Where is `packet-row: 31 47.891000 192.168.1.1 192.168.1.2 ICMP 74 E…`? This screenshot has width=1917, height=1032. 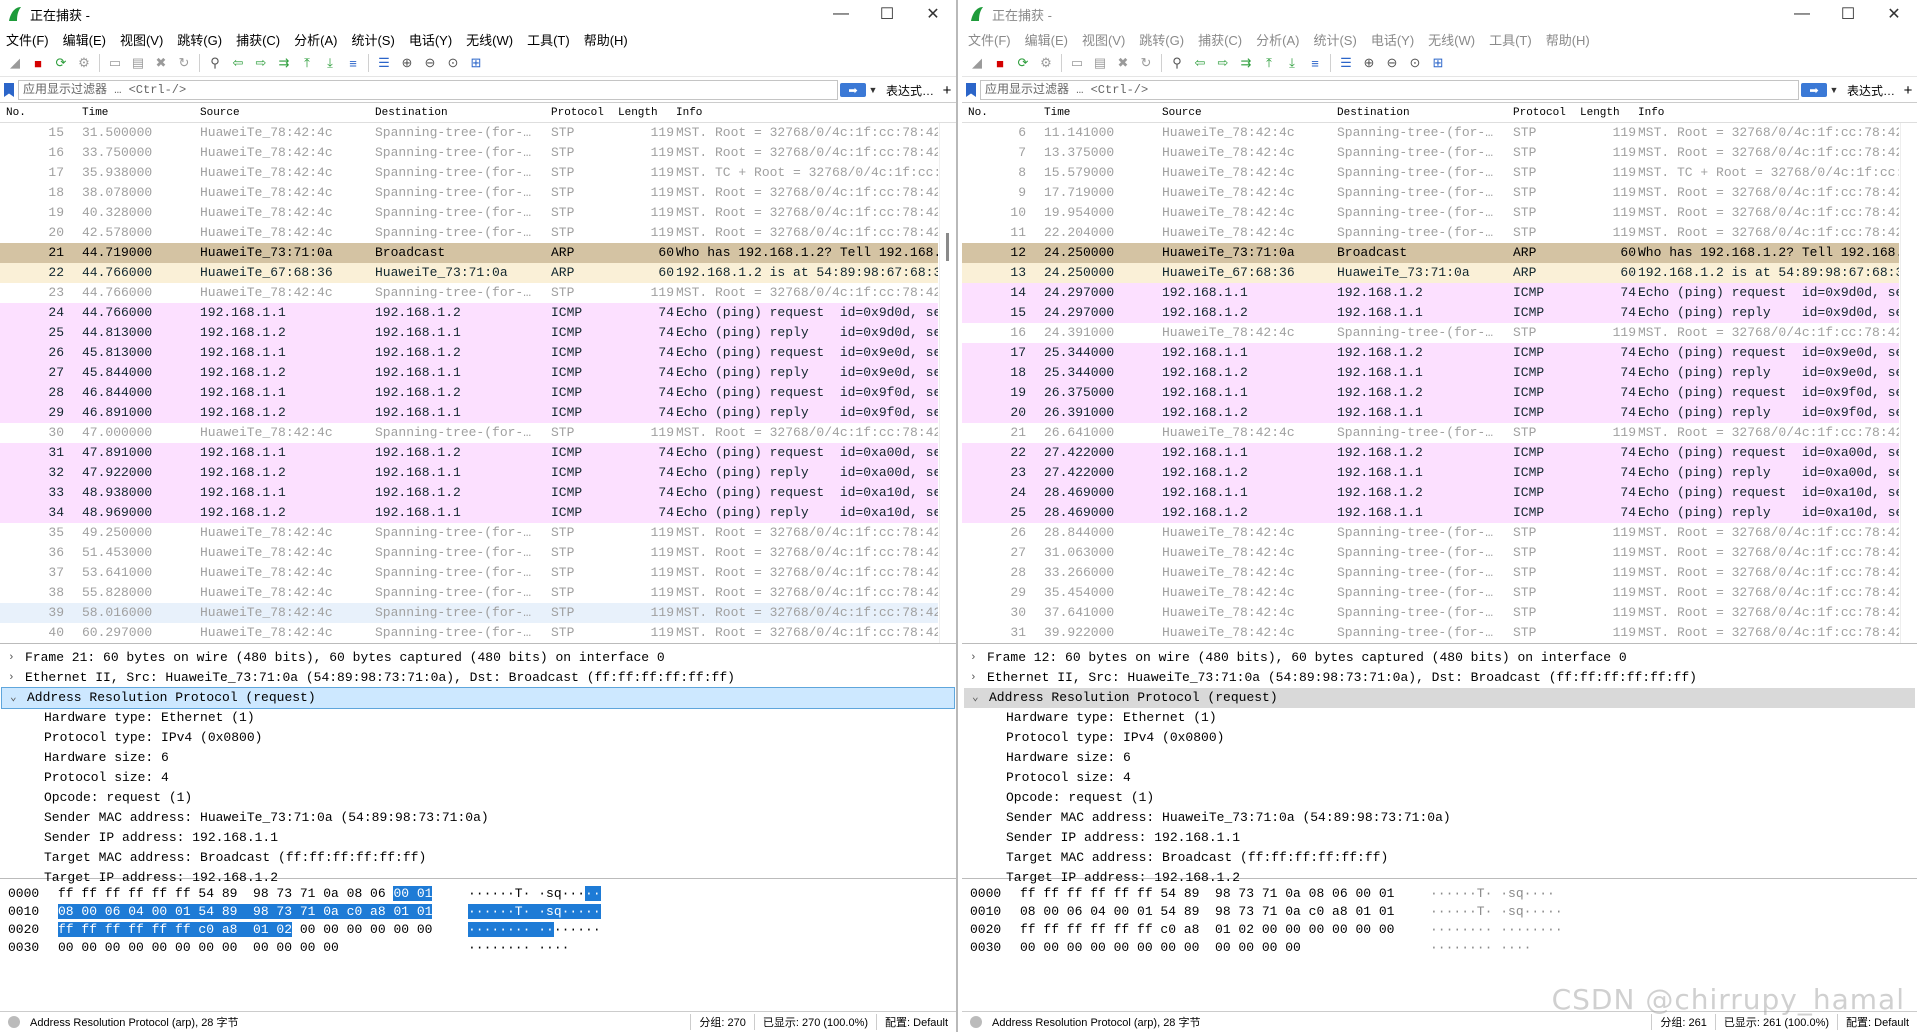
packet-row: 31 47.891000 192.168.1.1 192.168.1.2 ICMP 74 E… is located at coordinates (469, 453).